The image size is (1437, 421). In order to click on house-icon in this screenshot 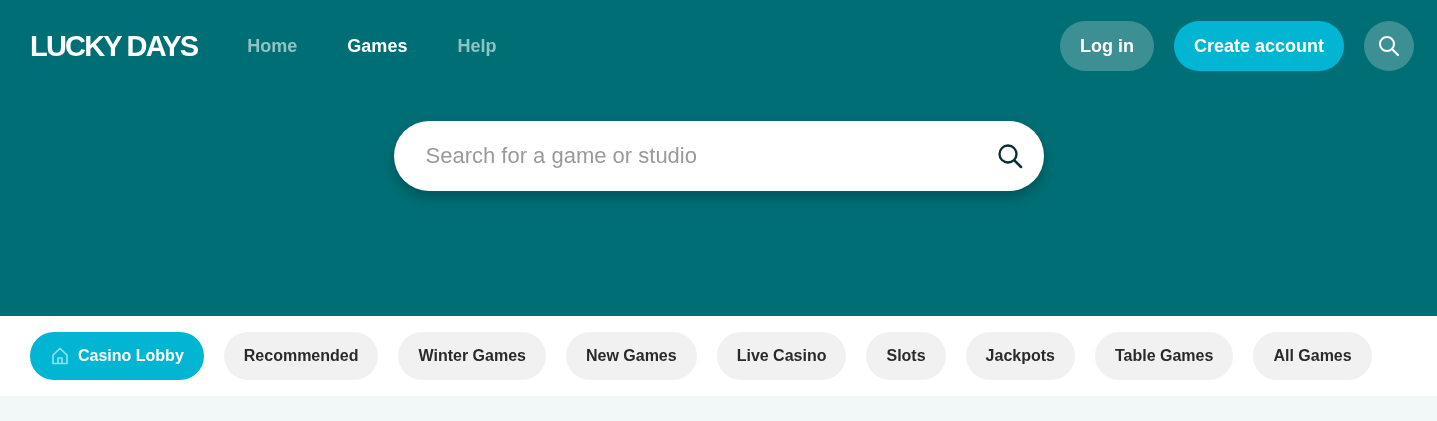, I will do `click(60, 356)`.